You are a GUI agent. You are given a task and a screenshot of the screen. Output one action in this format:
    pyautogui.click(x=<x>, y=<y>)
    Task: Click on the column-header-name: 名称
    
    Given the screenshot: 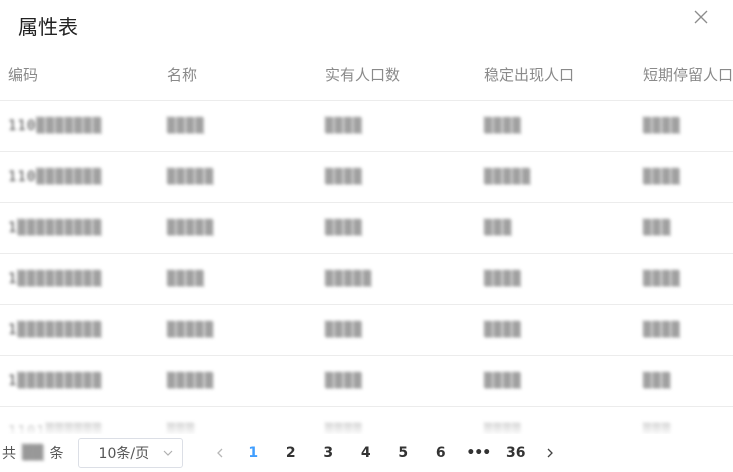 What is the action you would take?
    pyautogui.click(x=240, y=75)
    